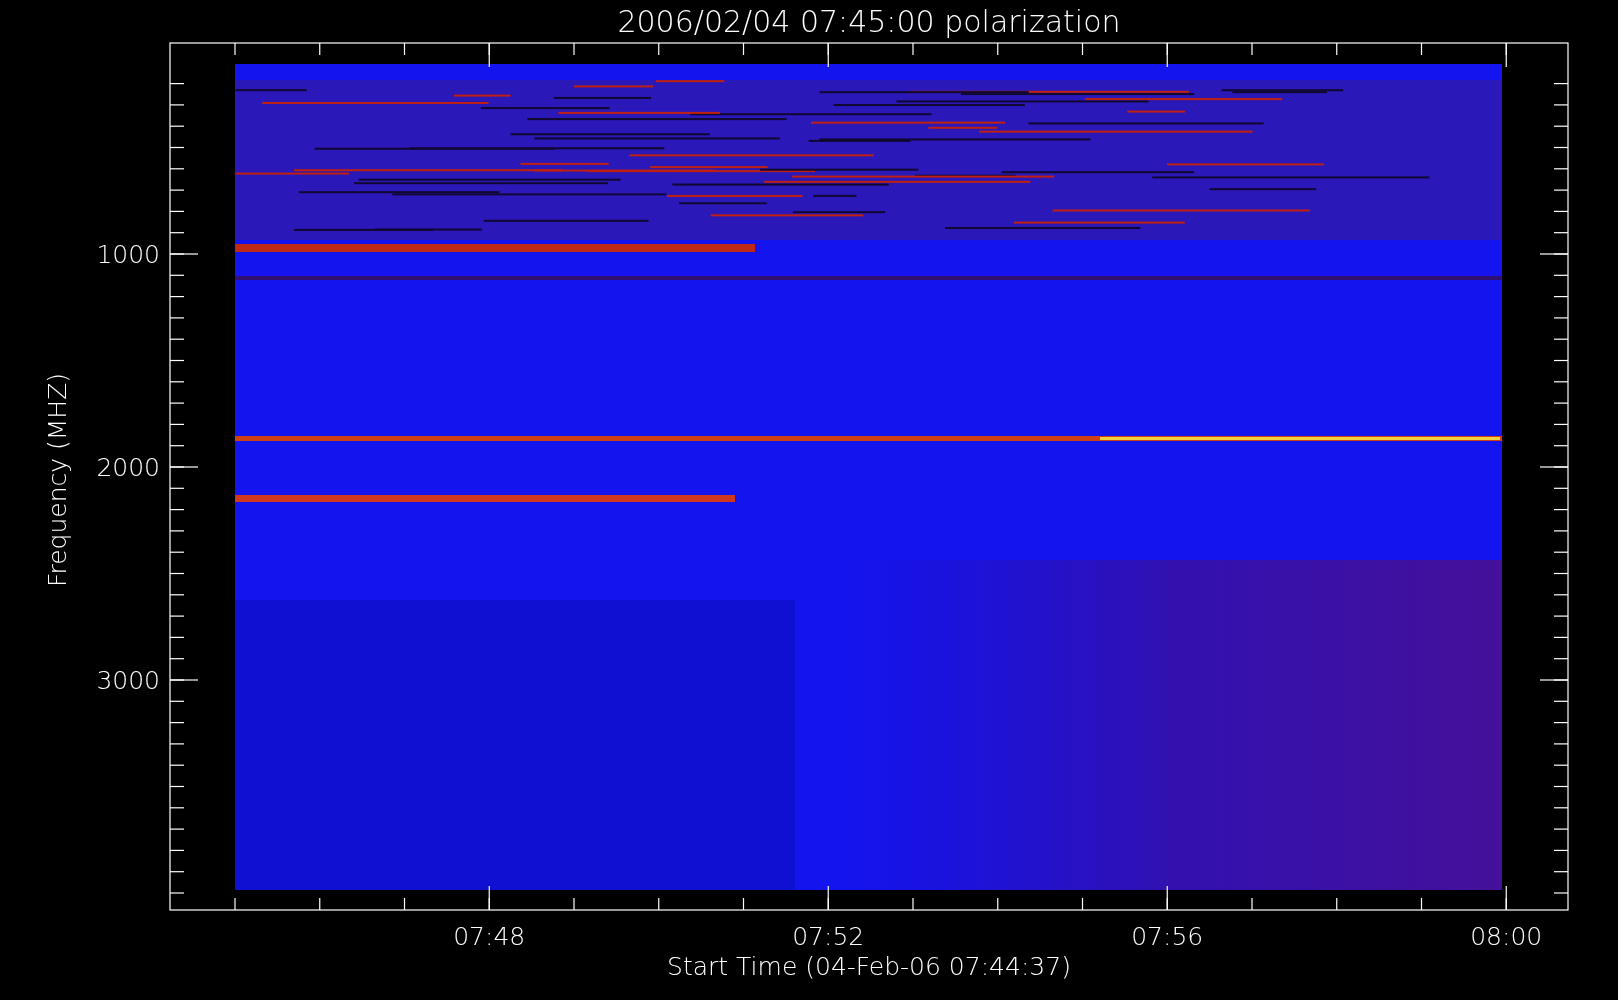 Image resolution: width=1618 pixels, height=1000 pixels. I want to click on x-tick-label: 08:00, so click(1506, 936).